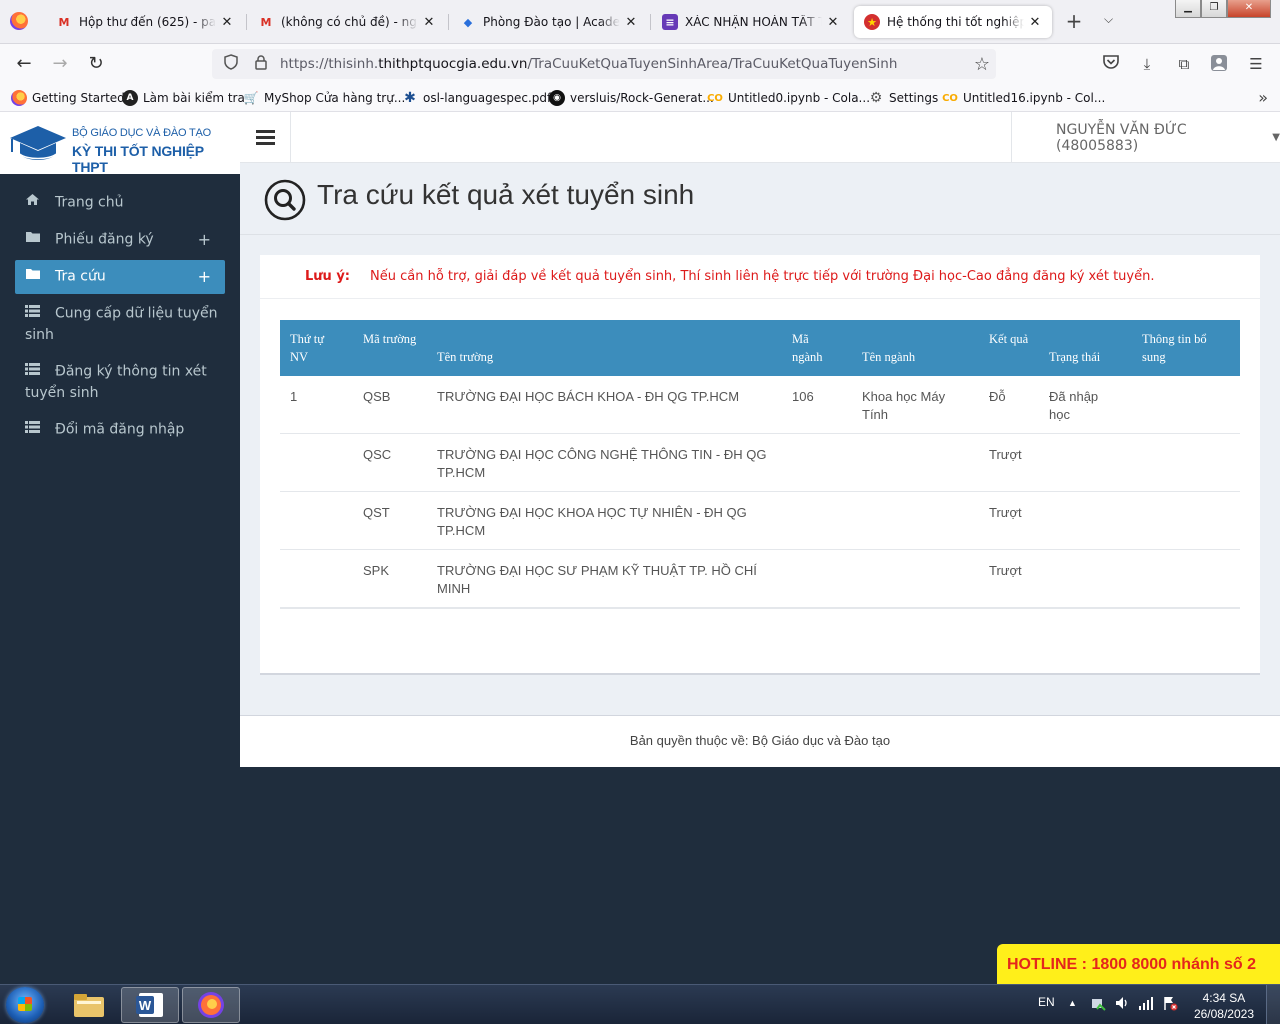 Image resolution: width=1280 pixels, height=1024 pixels. Describe the element at coordinates (68, 98) in the screenshot. I see `bookmark-item: Getting Started` at that location.